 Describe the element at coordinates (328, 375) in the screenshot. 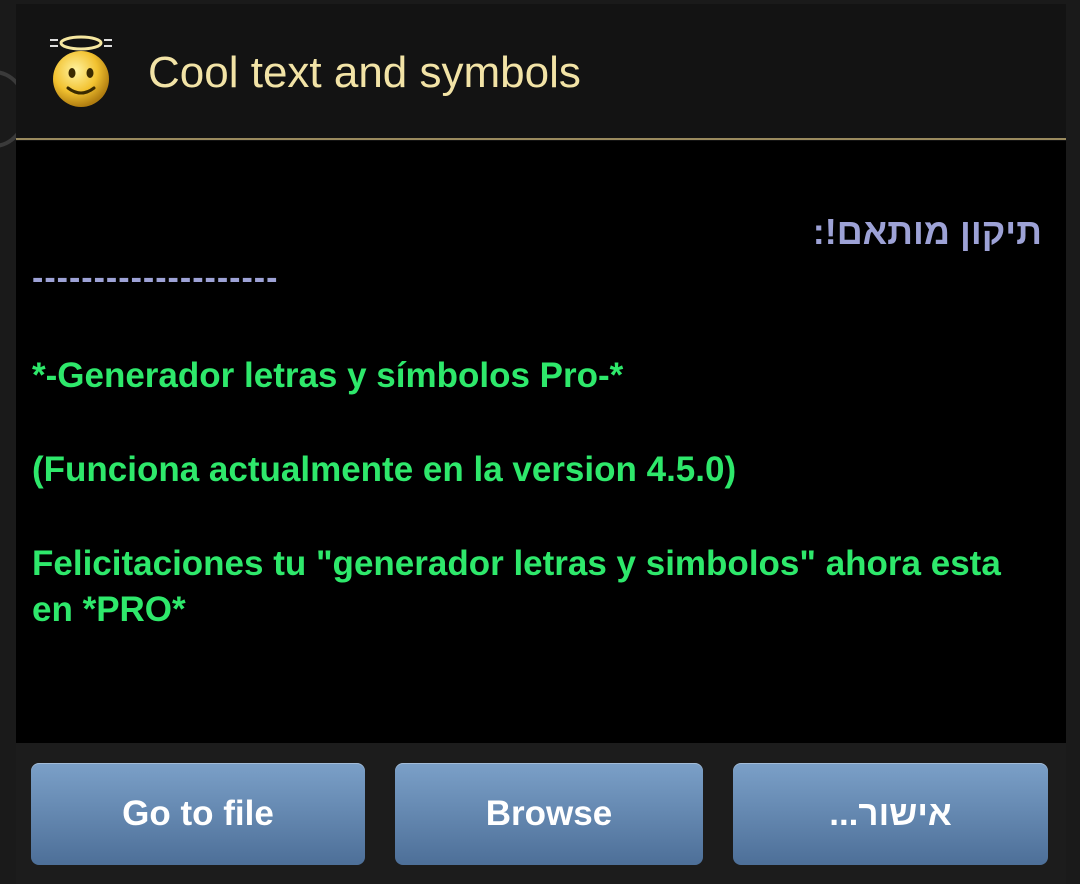

I see `message-line-title: *-Generador letras y símbolos Pro-*` at that location.